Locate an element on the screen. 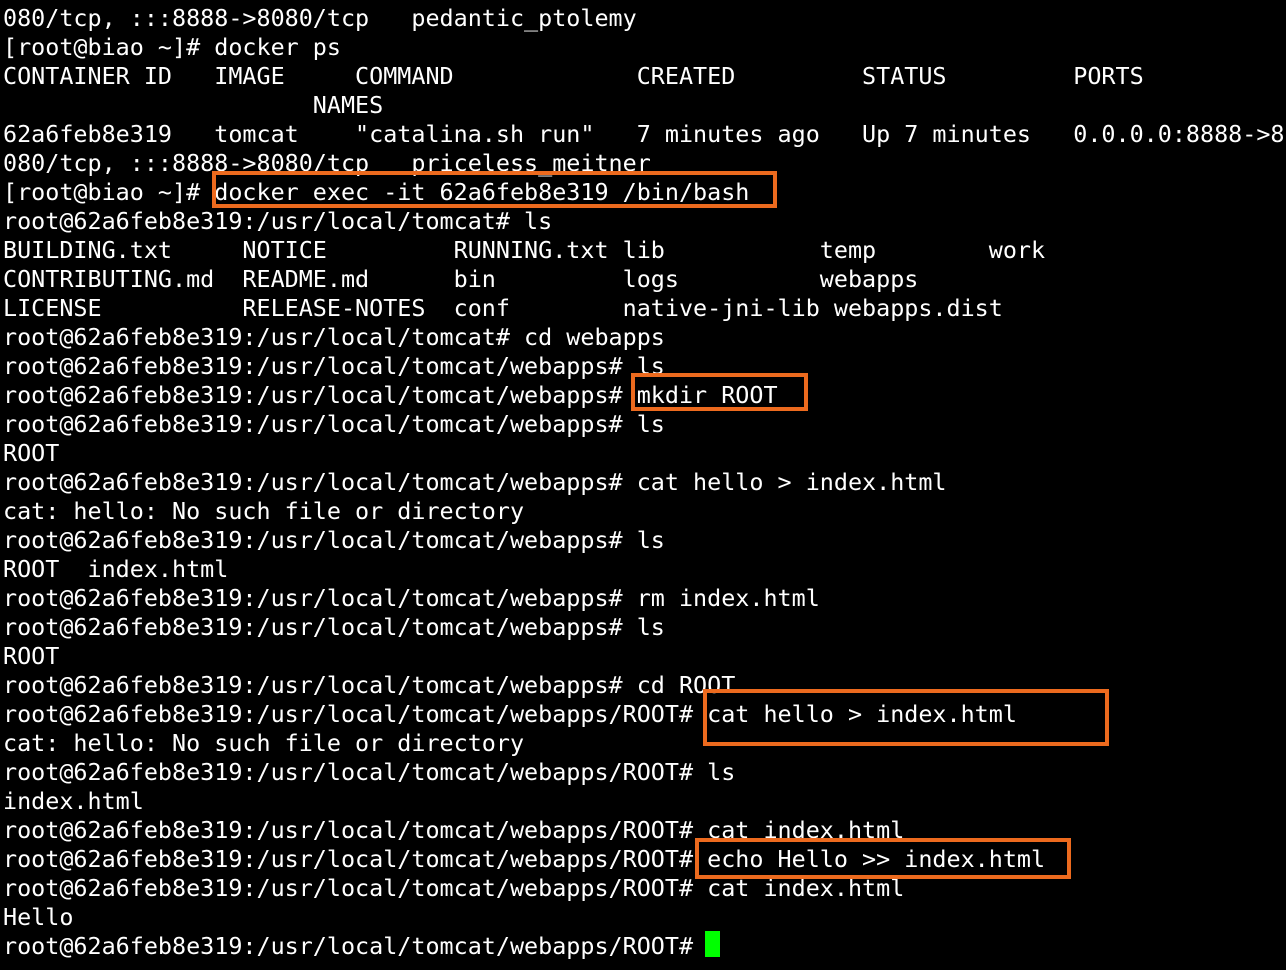  terminal-line: [root@biao ~]# docker ps is located at coordinates (172, 47).